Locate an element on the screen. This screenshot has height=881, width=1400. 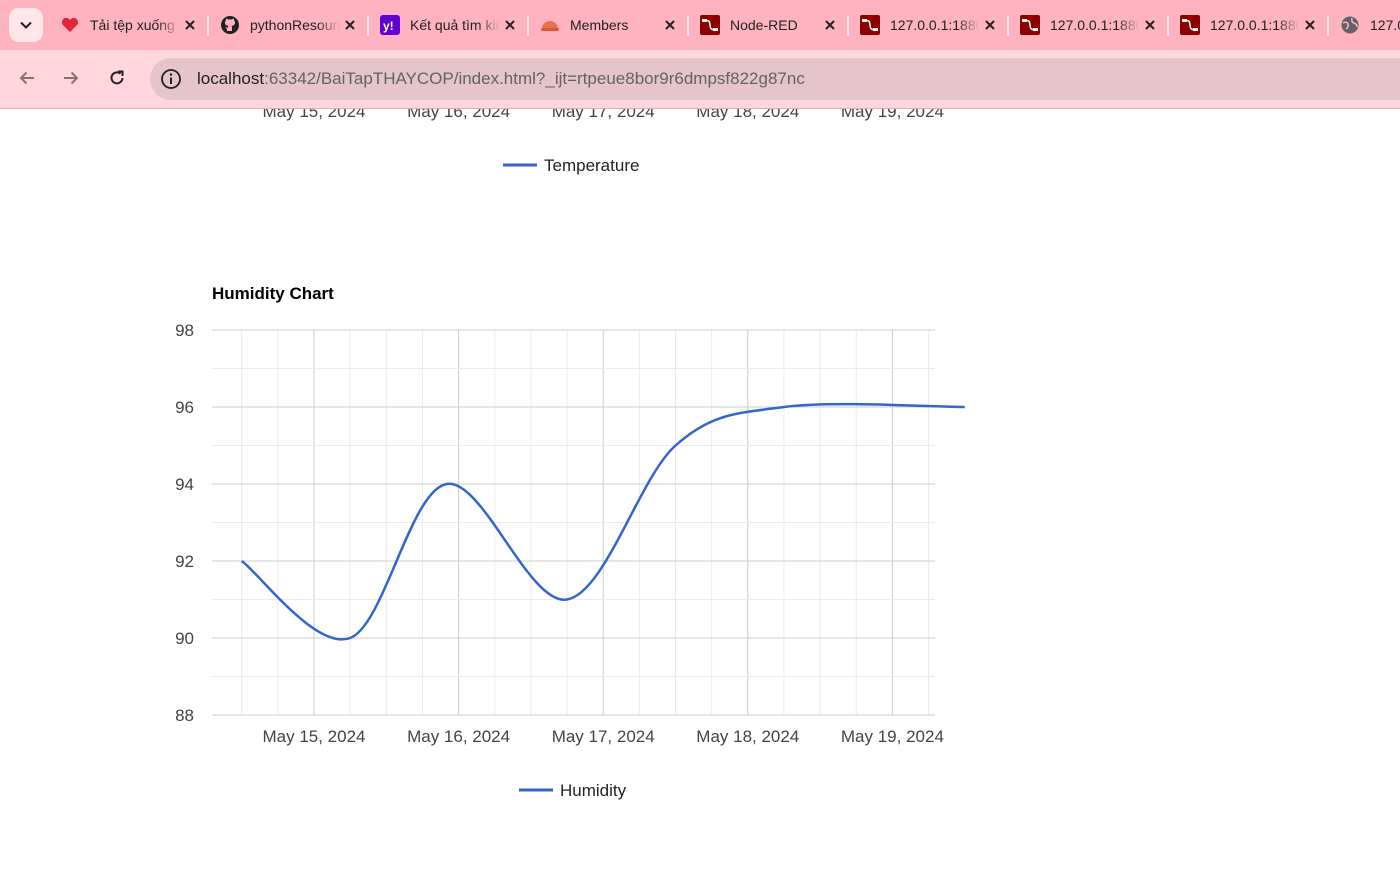
heart-icon is located at coordinates (70, 25).